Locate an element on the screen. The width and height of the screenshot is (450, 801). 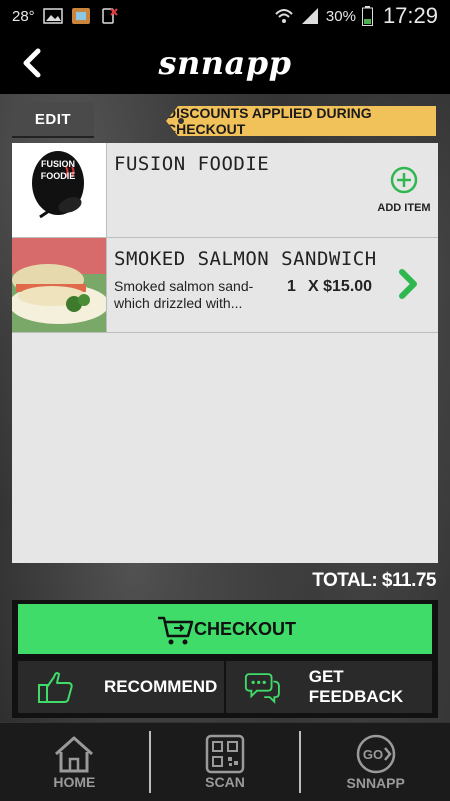
checkout-button: CHECKOUT is located at coordinates (225, 629).